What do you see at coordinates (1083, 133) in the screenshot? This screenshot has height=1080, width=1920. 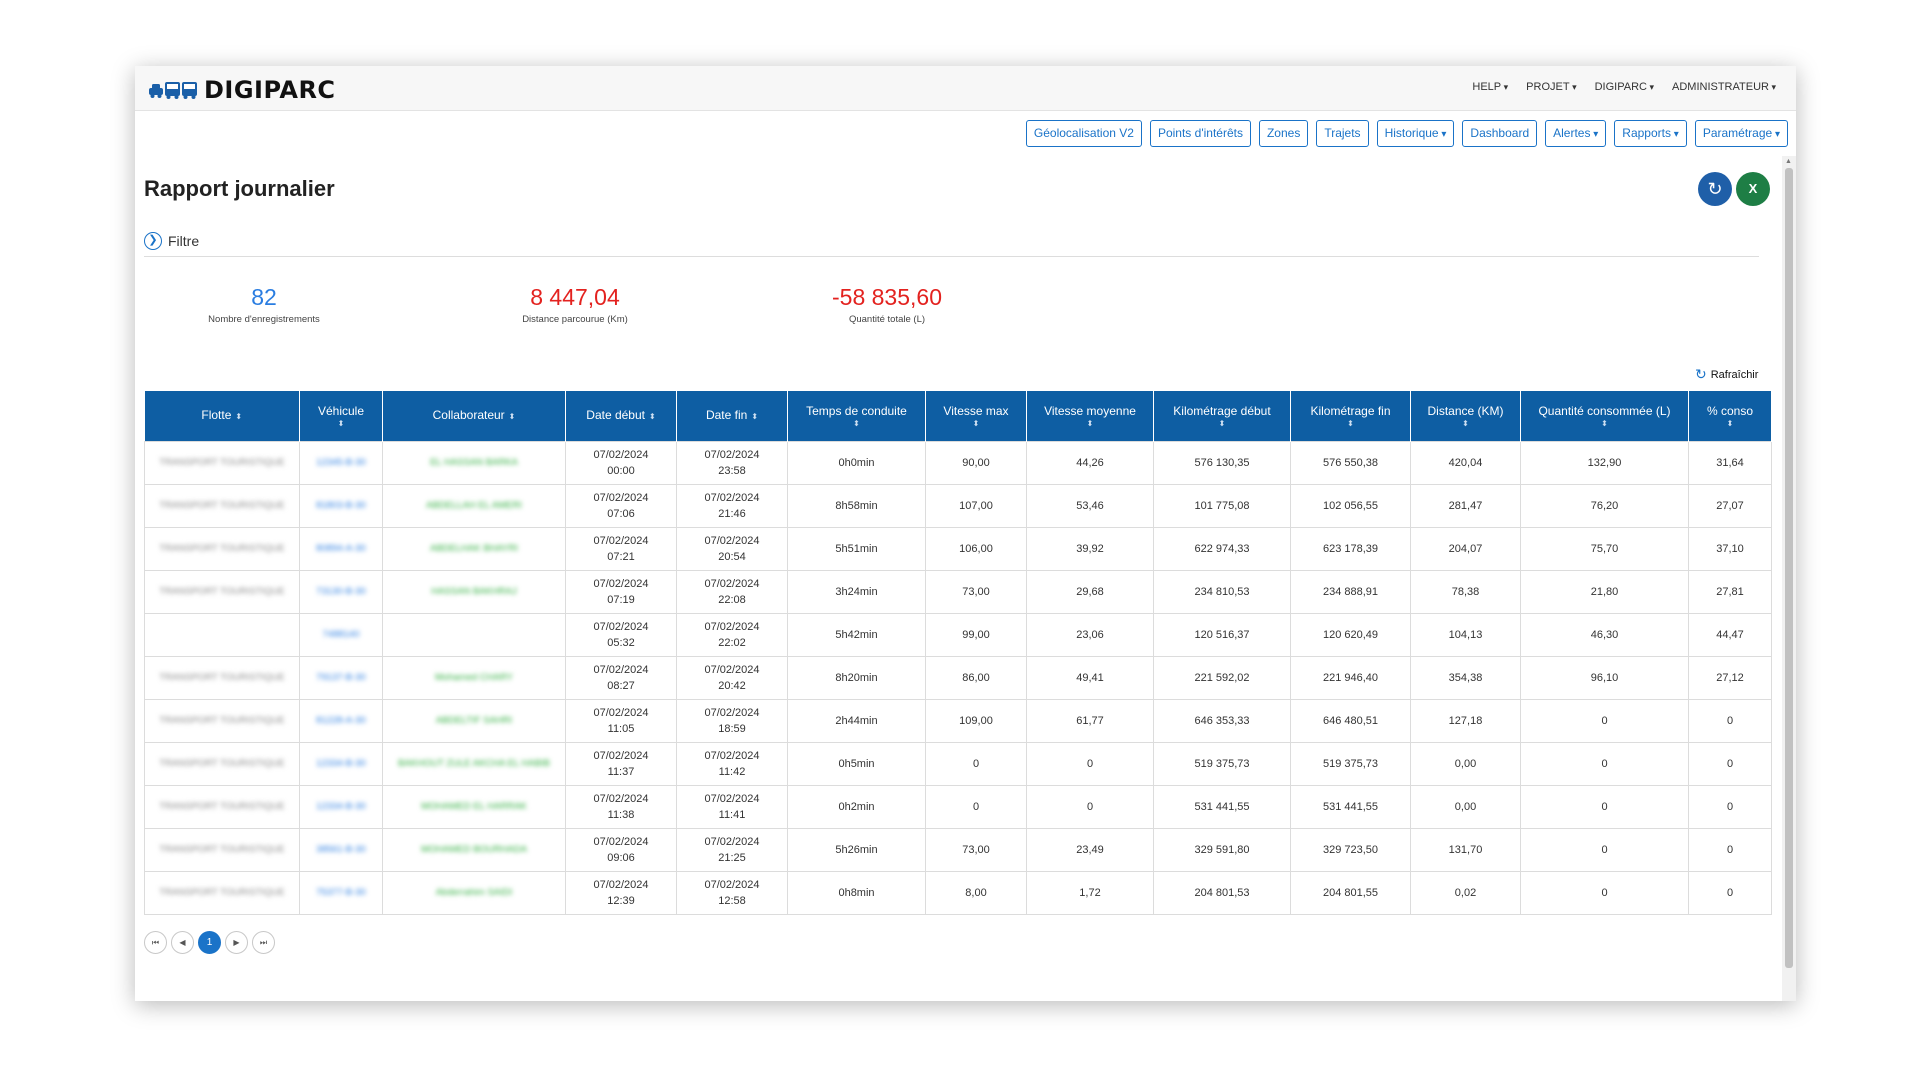 I see `nav-button: Géolocalisation V2` at bounding box center [1083, 133].